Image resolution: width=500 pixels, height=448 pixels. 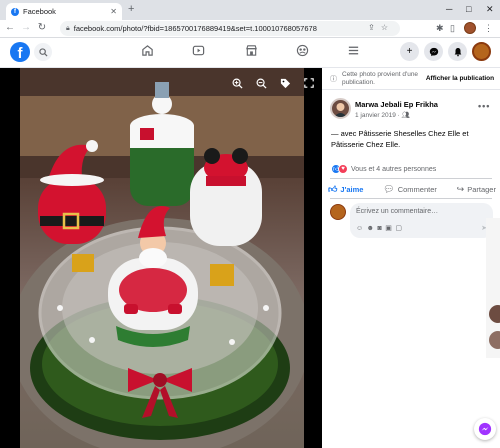 What do you see at coordinates (302, 52) in the screenshot?
I see `groups-icon` at bounding box center [302, 52].